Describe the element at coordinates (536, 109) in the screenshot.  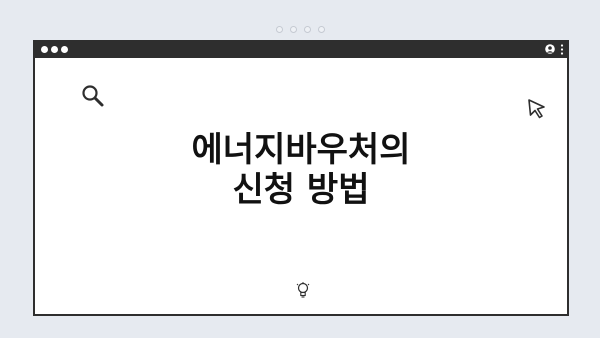
I see `cursor-icon` at that location.